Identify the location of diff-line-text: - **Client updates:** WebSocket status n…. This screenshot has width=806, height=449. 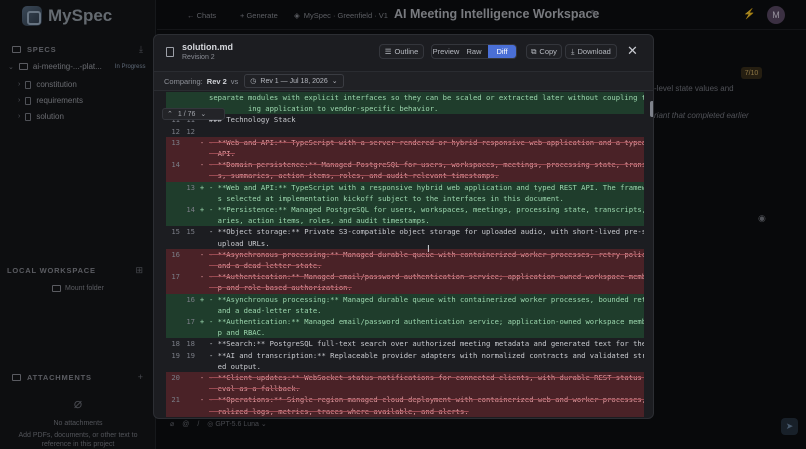
(426, 378).